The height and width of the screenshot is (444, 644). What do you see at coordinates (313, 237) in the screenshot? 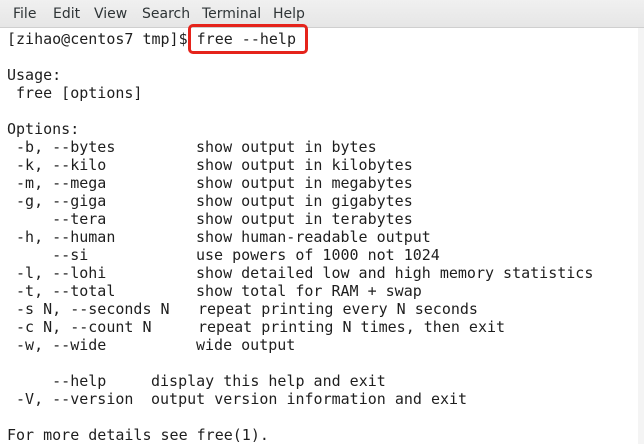
I see `option-desc: show human-readable output` at bounding box center [313, 237].